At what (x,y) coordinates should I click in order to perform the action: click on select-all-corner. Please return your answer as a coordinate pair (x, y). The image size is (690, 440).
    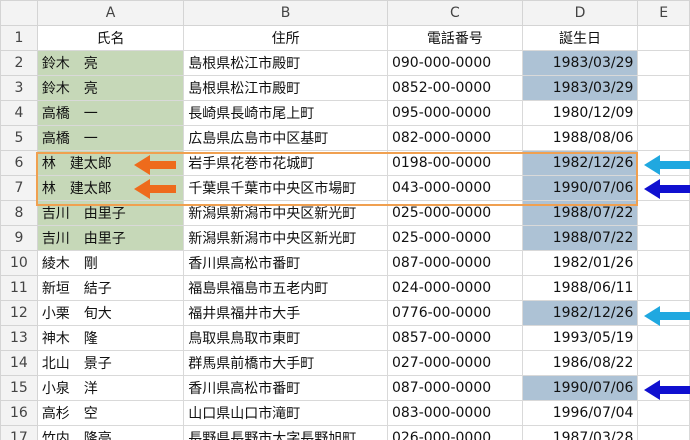
    Looking at the image, I should click on (19, 13).